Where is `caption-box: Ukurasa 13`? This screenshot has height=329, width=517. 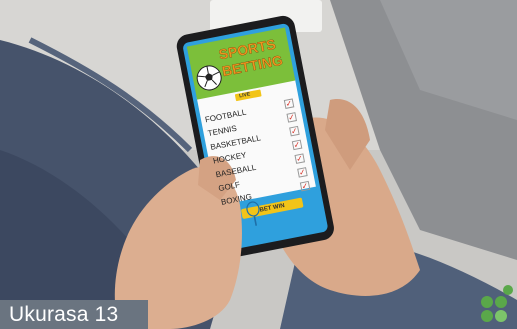
caption-box: Ukurasa 13 is located at coordinates (74, 314).